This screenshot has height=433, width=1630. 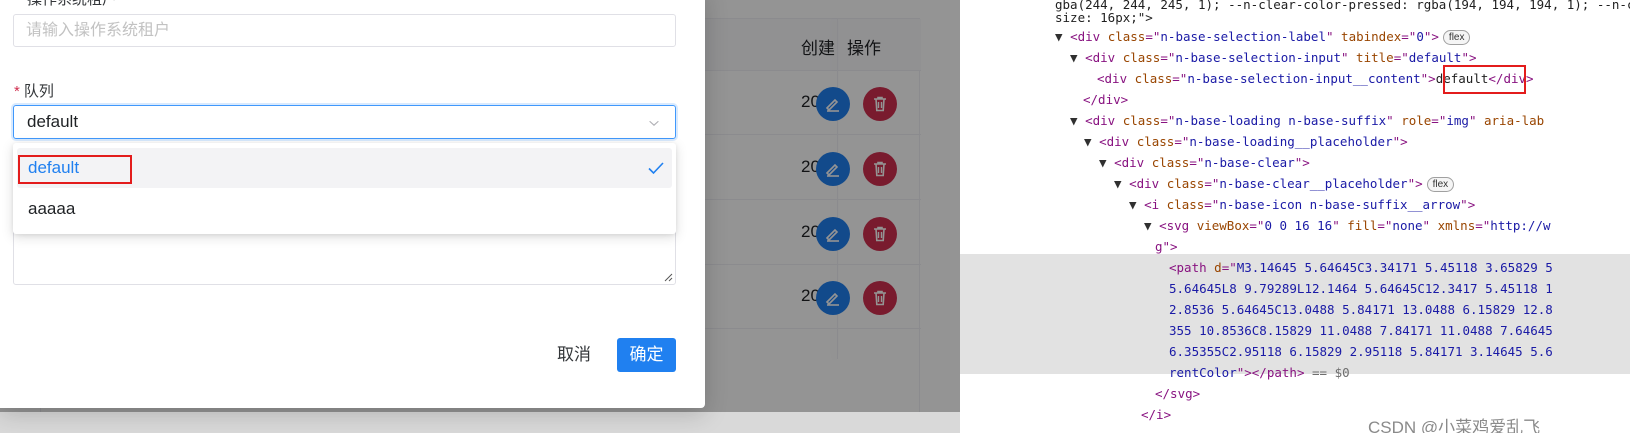 I want to click on dom-line: </div>, so click(x=1295, y=99).